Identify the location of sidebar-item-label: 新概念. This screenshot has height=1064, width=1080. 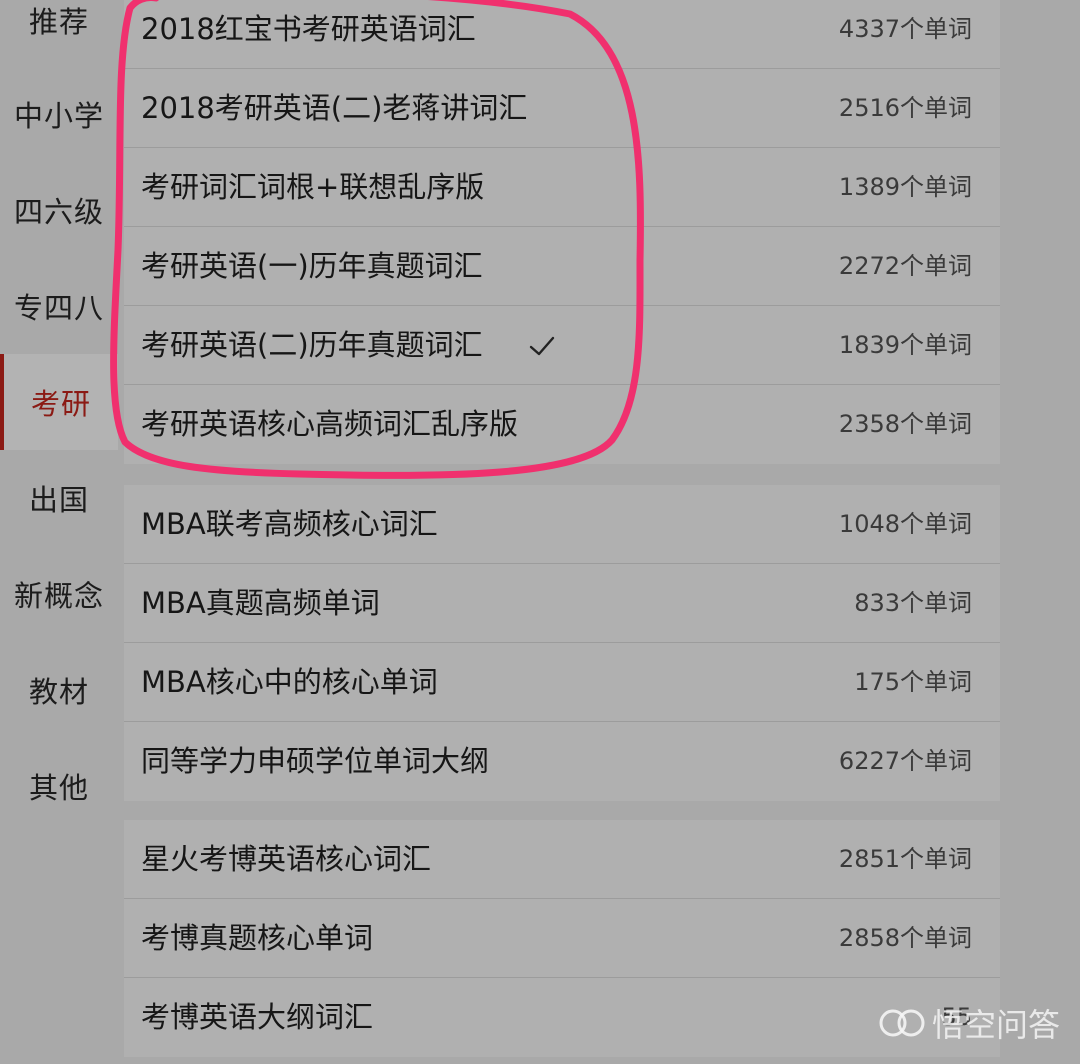
(58, 596).